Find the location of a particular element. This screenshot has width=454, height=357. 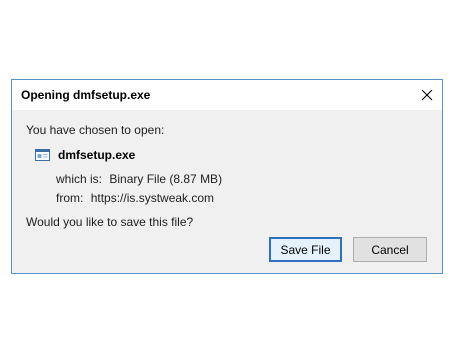

save-file-button: Save File is located at coordinates (305, 249).